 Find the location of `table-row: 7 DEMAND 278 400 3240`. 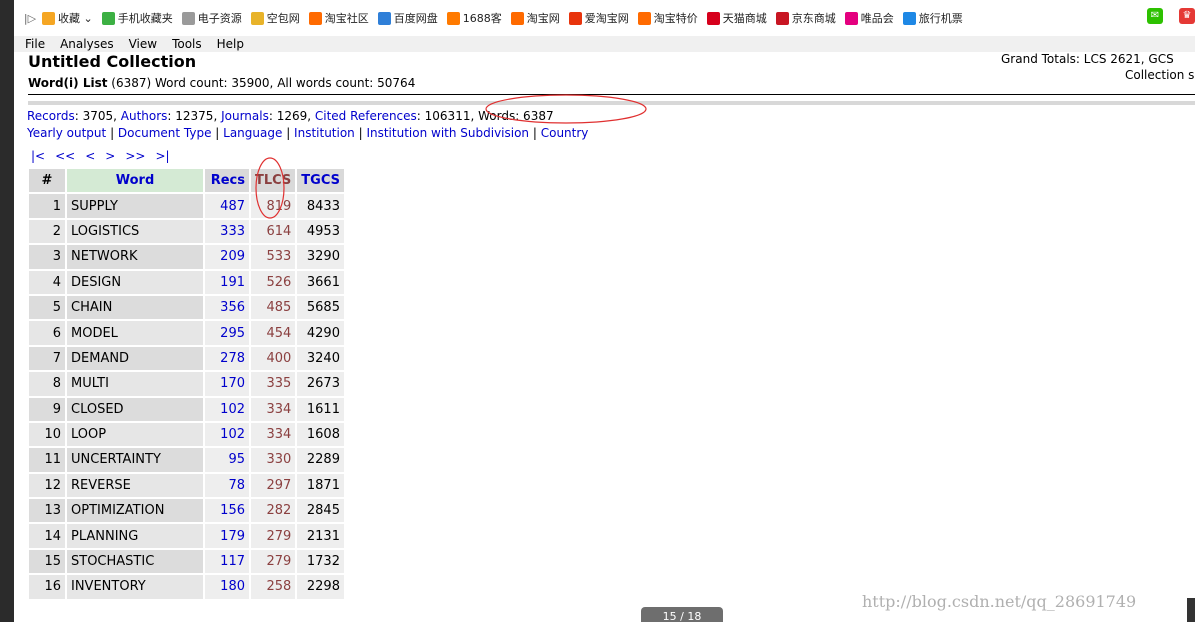

table-row: 7 DEMAND 278 400 3240 is located at coordinates (186, 358).